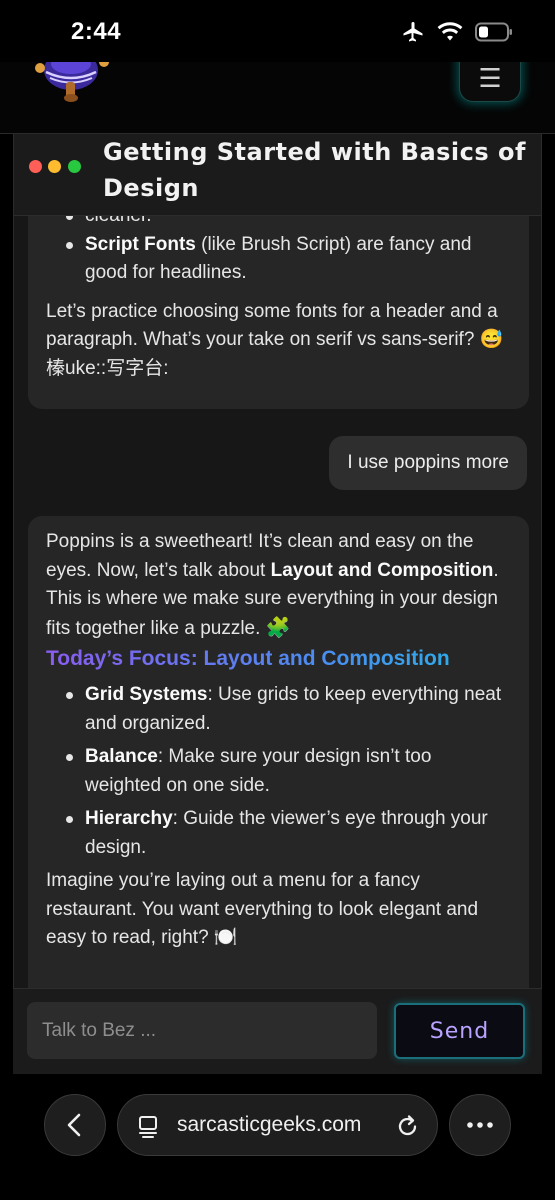 The image size is (555, 1200). I want to click on reload-icon, so click(408, 1126).